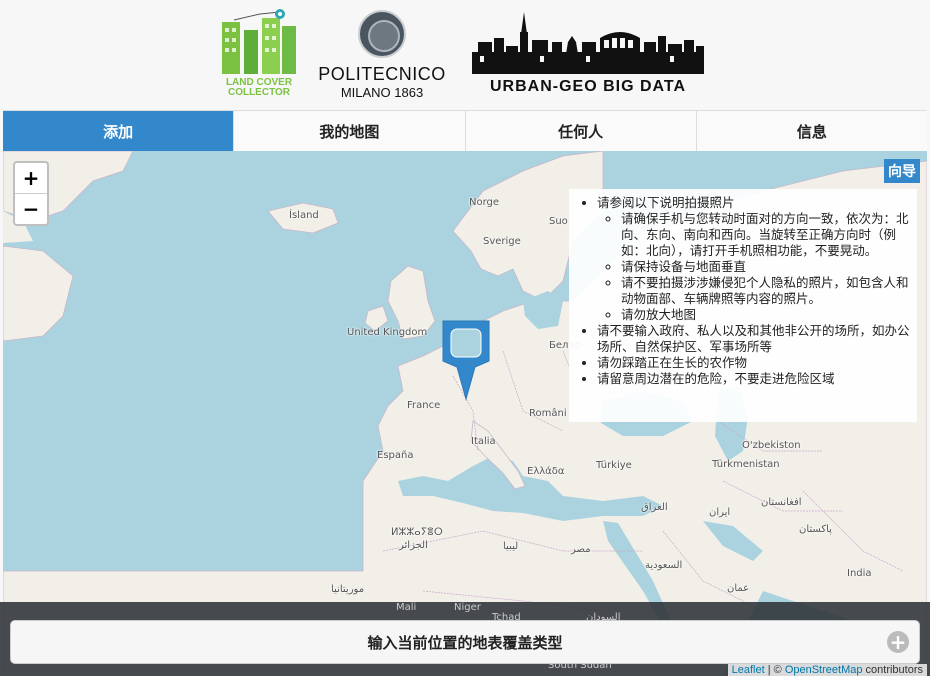 This screenshot has width=930, height=676. Describe the element at coordinates (31, 208) in the screenshot. I see `zoom-out-button: −` at that location.